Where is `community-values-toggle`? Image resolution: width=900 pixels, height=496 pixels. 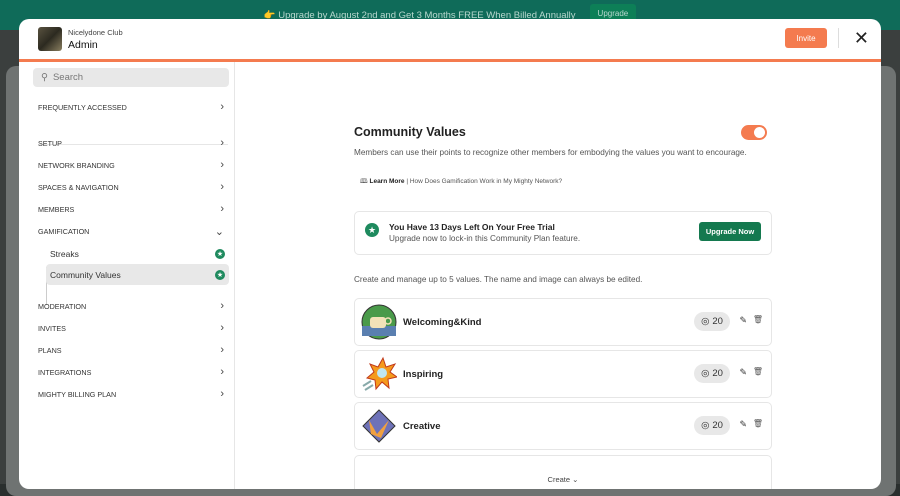 community-values-toggle is located at coordinates (754, 132).